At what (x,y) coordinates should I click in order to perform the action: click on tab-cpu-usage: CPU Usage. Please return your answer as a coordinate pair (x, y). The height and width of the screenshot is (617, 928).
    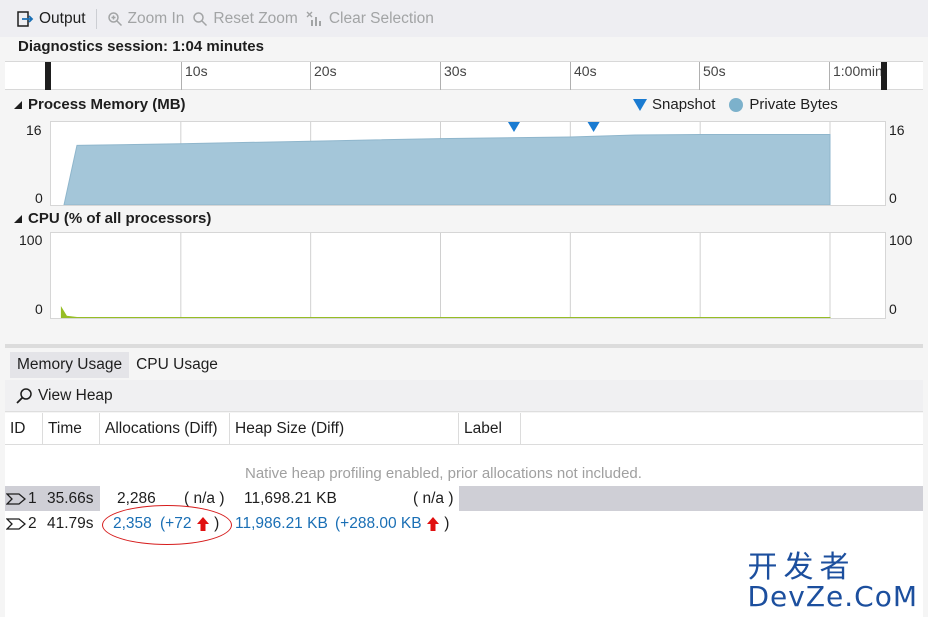
    Looking at the image, I should click on (177, 365).